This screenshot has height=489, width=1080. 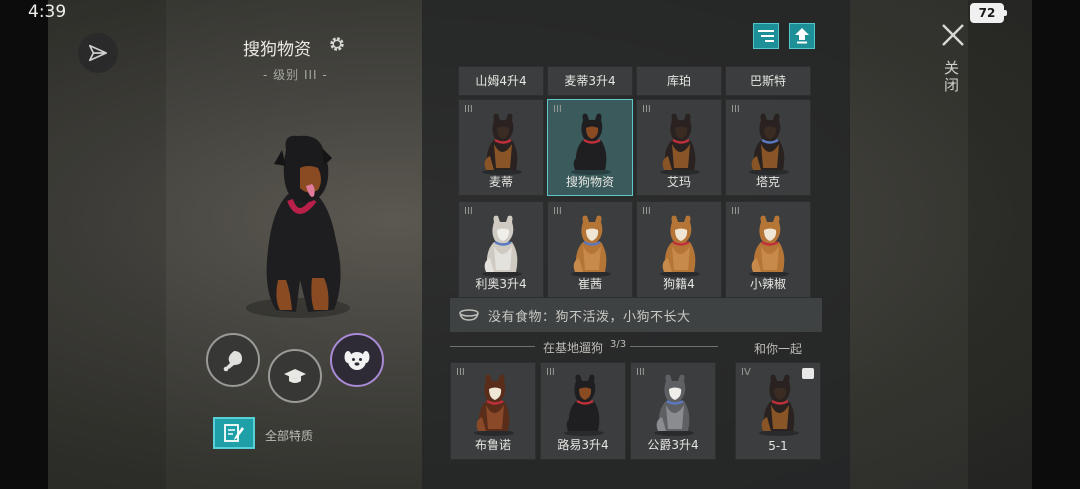 I want to click on close-label: 关闭, so click(x=951, y=77).